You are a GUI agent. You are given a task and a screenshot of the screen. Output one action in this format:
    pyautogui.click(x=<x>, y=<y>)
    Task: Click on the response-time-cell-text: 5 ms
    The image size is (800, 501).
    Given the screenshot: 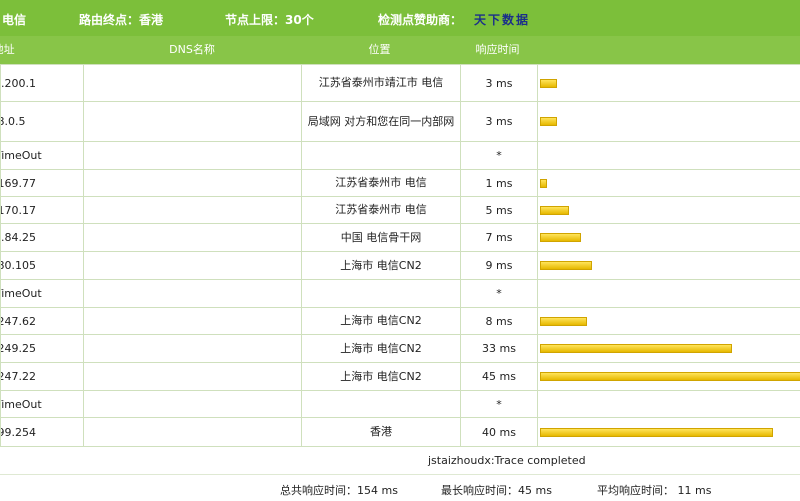 What is the action you would take?
    pyautogui.click(x=499, y=210)
    